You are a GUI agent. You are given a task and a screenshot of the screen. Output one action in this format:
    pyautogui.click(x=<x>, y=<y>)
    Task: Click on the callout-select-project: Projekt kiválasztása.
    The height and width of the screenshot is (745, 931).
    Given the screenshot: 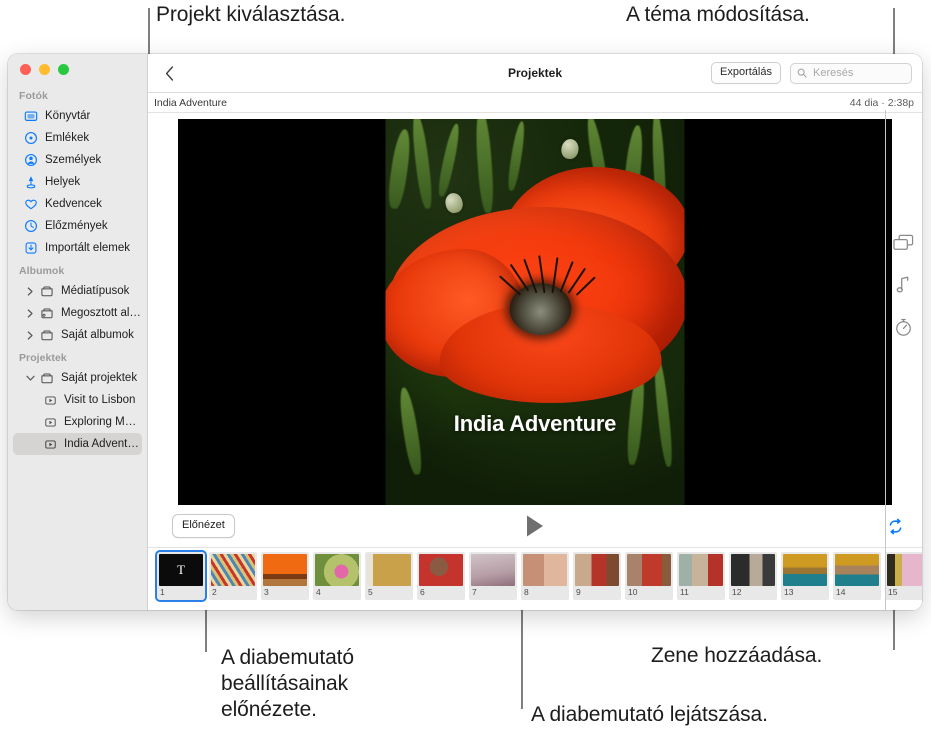 What is the action you would take?
    pyautogui.click(x=251, y=14)
    